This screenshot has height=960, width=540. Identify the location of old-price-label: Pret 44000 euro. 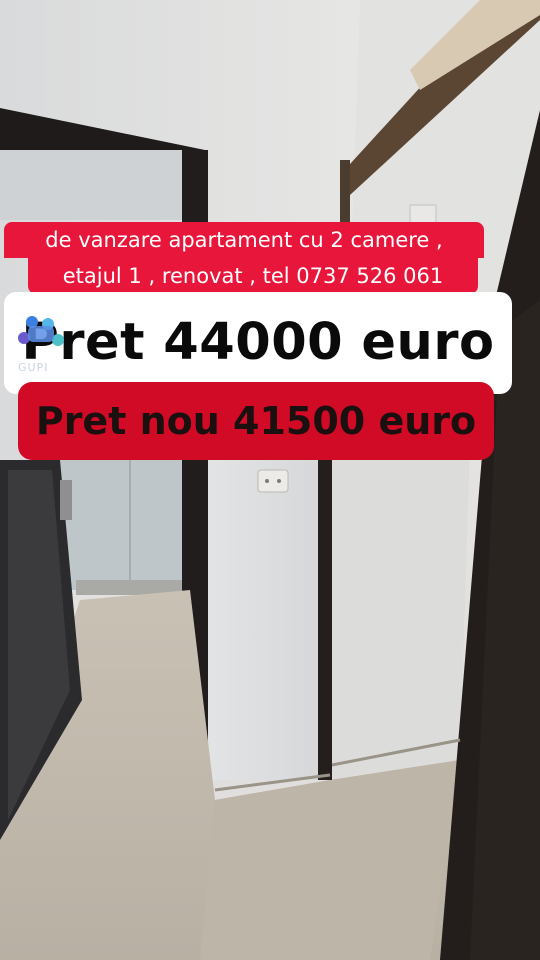
(258, 343).